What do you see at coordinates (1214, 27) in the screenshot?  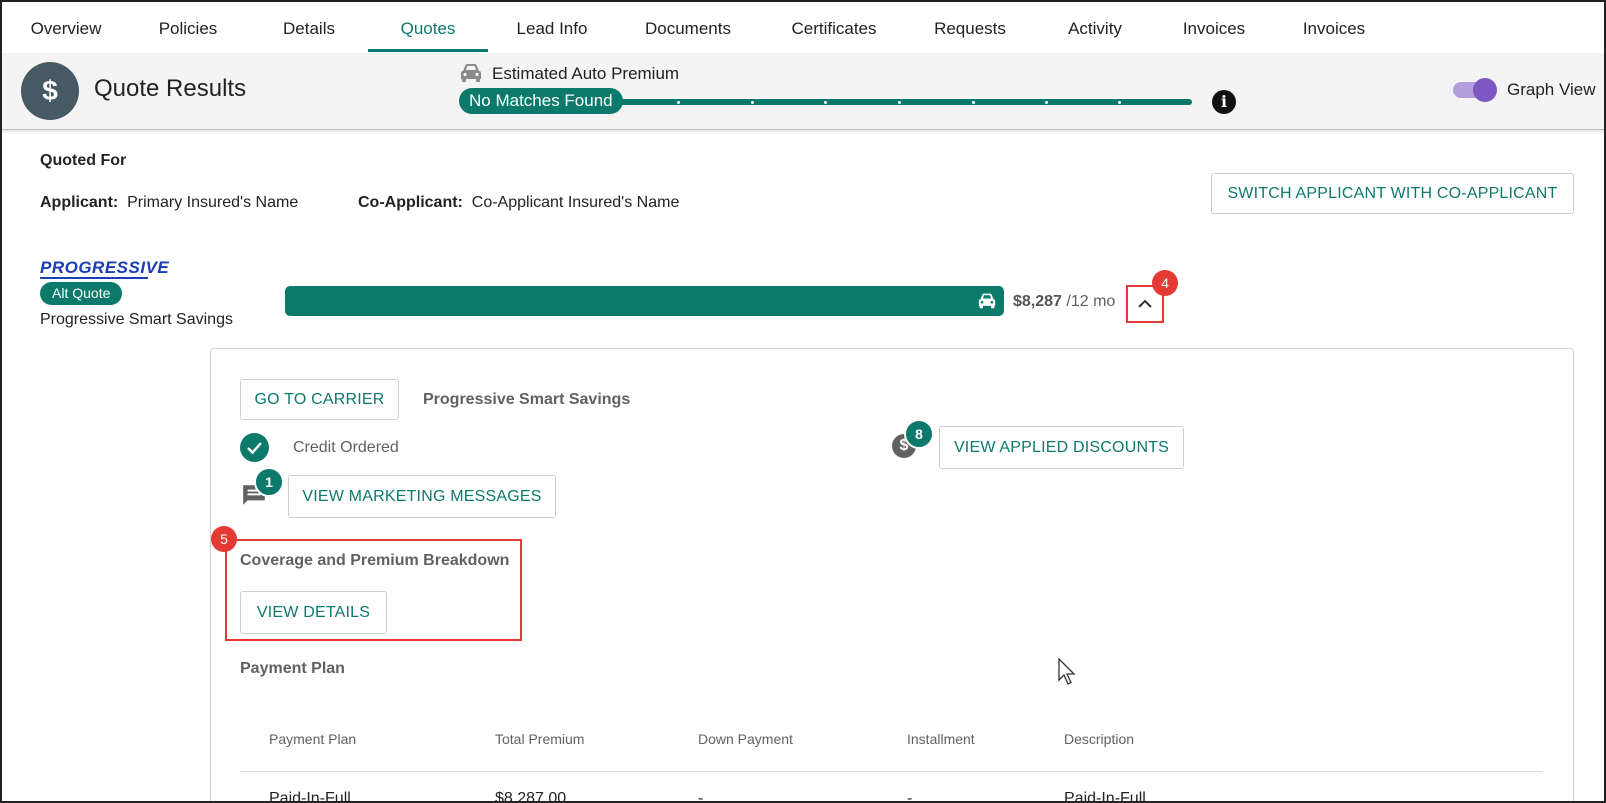 I see `tab-invoices: Invoices` at bounding box center [1214, 27].